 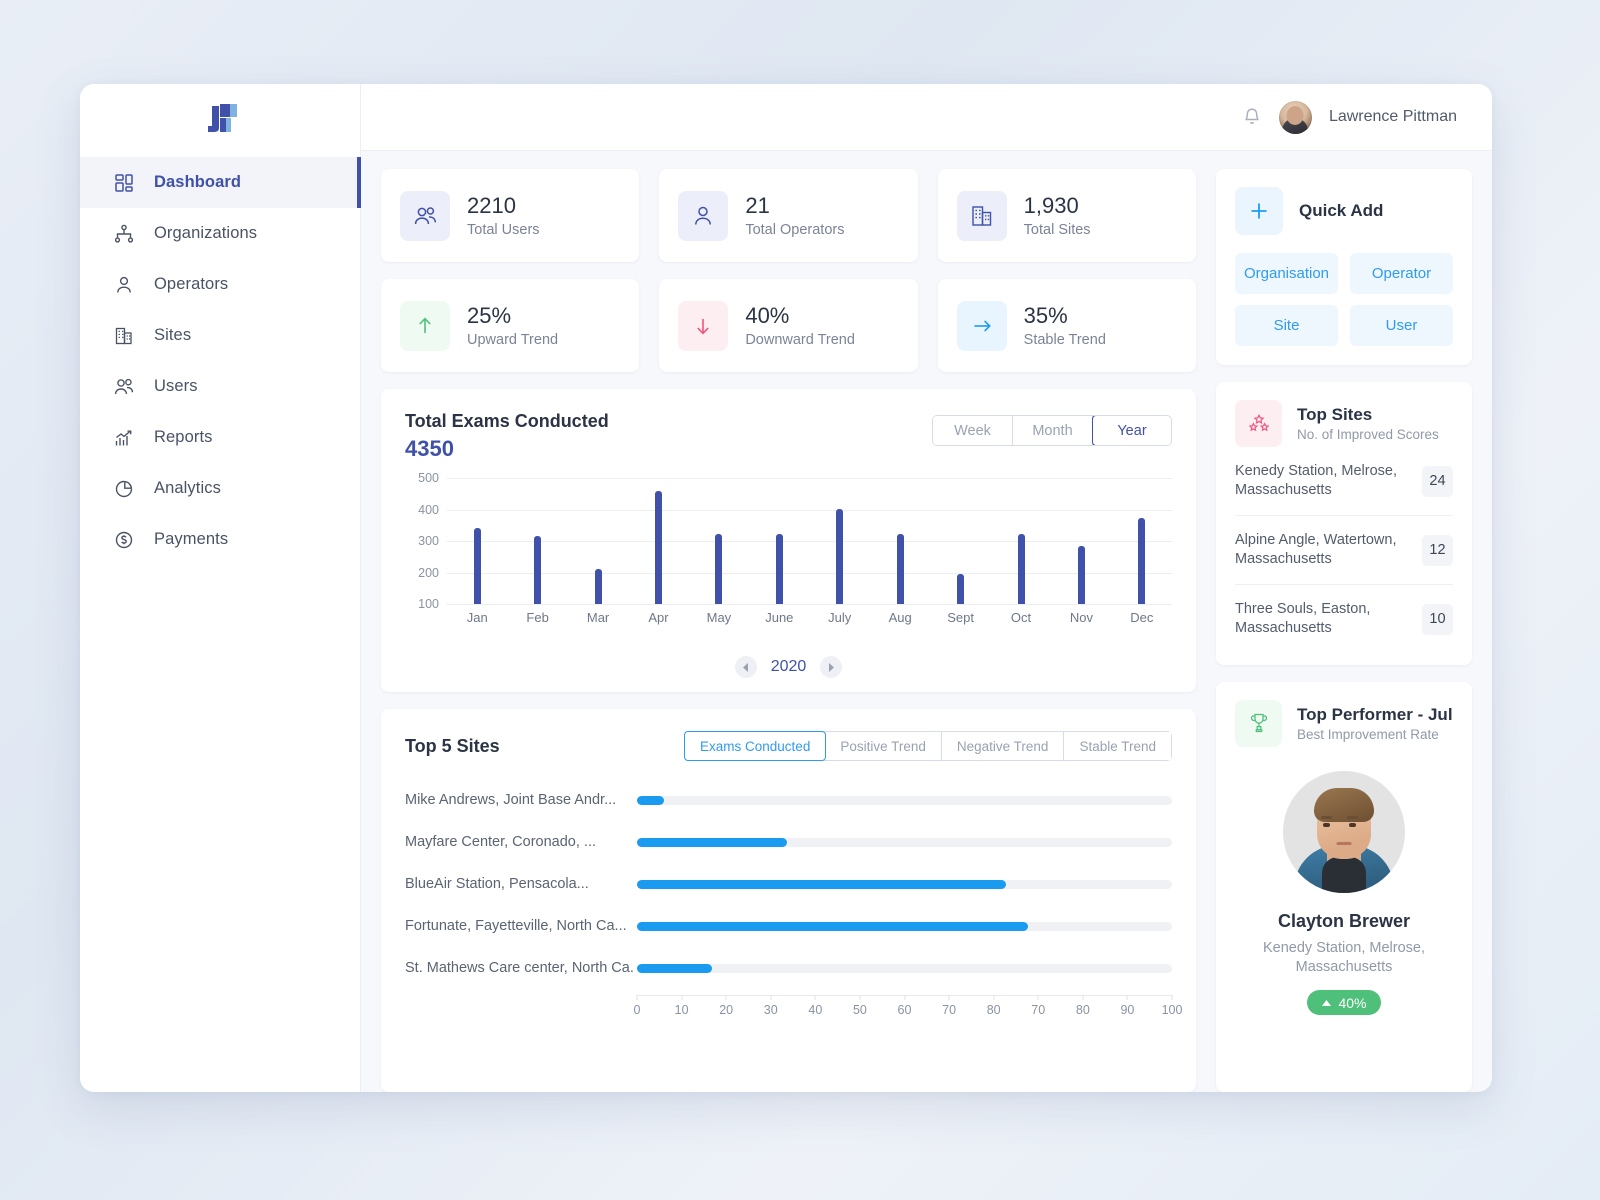 I want to click on sidebar-item-reports: Reports, so click(x=220, y=437).